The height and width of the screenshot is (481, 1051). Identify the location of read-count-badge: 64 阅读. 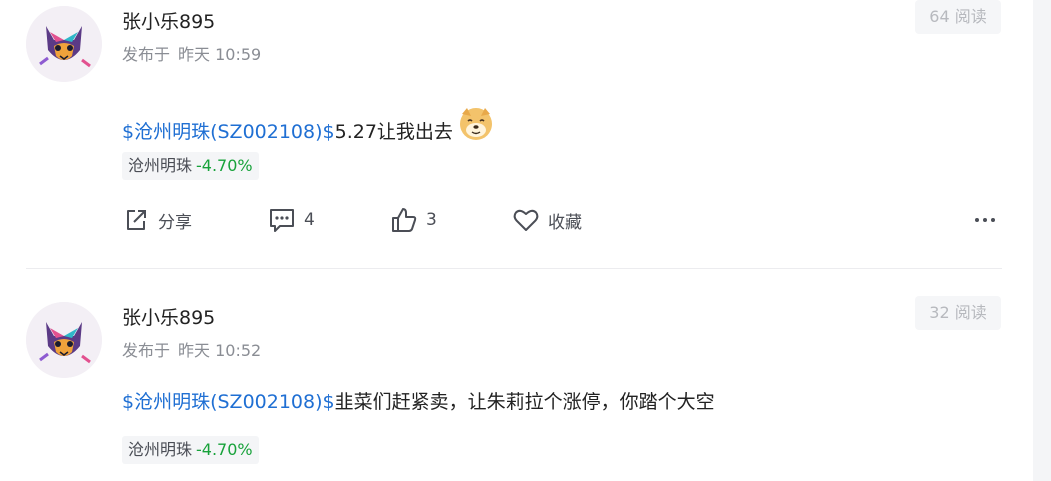
(958, 17).